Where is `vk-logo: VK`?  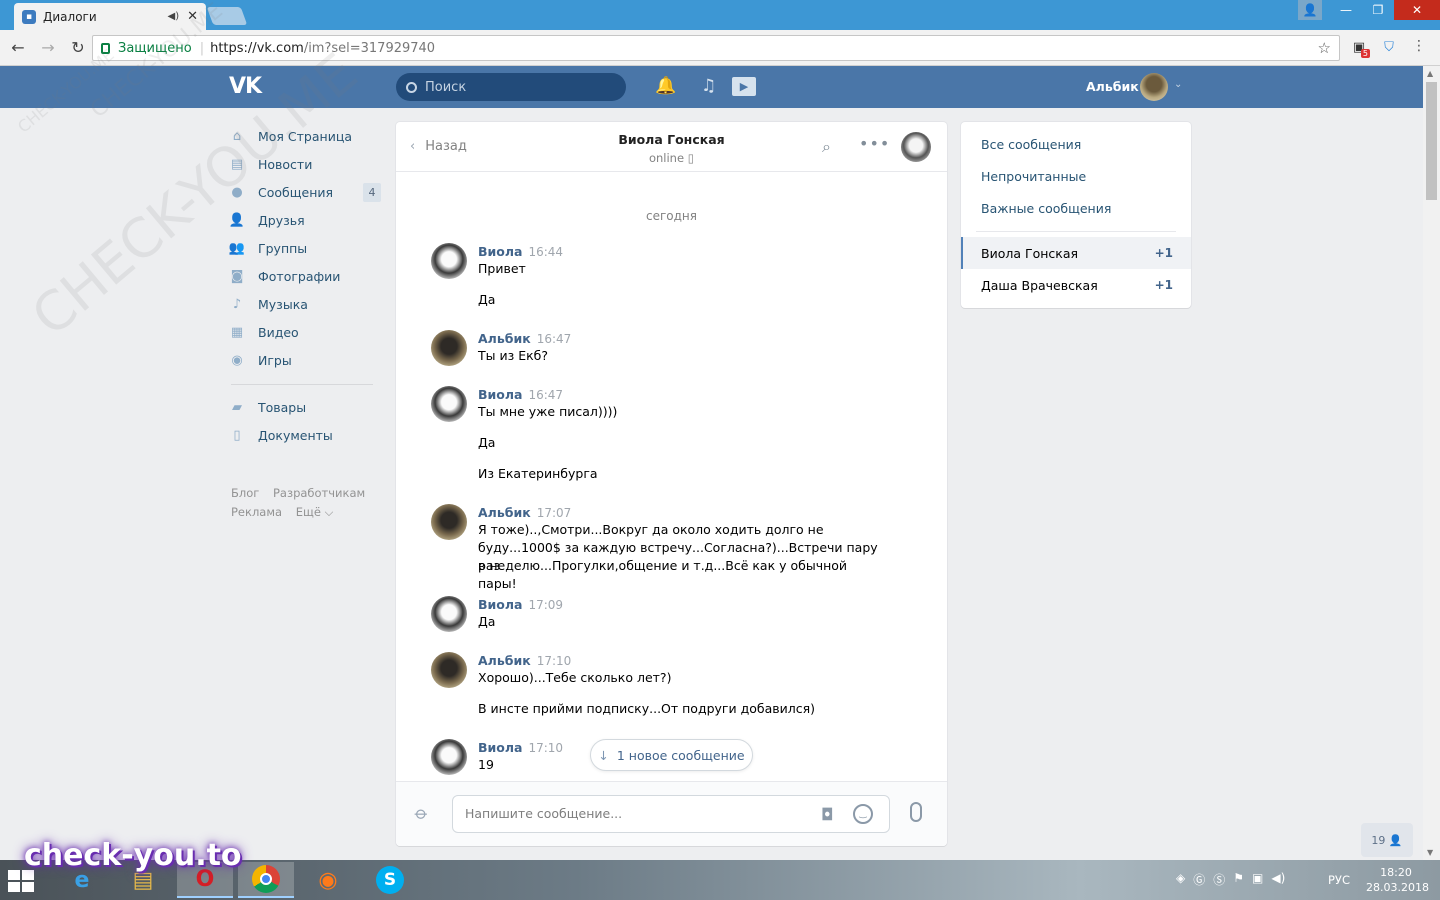 vk-logo: VK is located at coordinates (245, 86).